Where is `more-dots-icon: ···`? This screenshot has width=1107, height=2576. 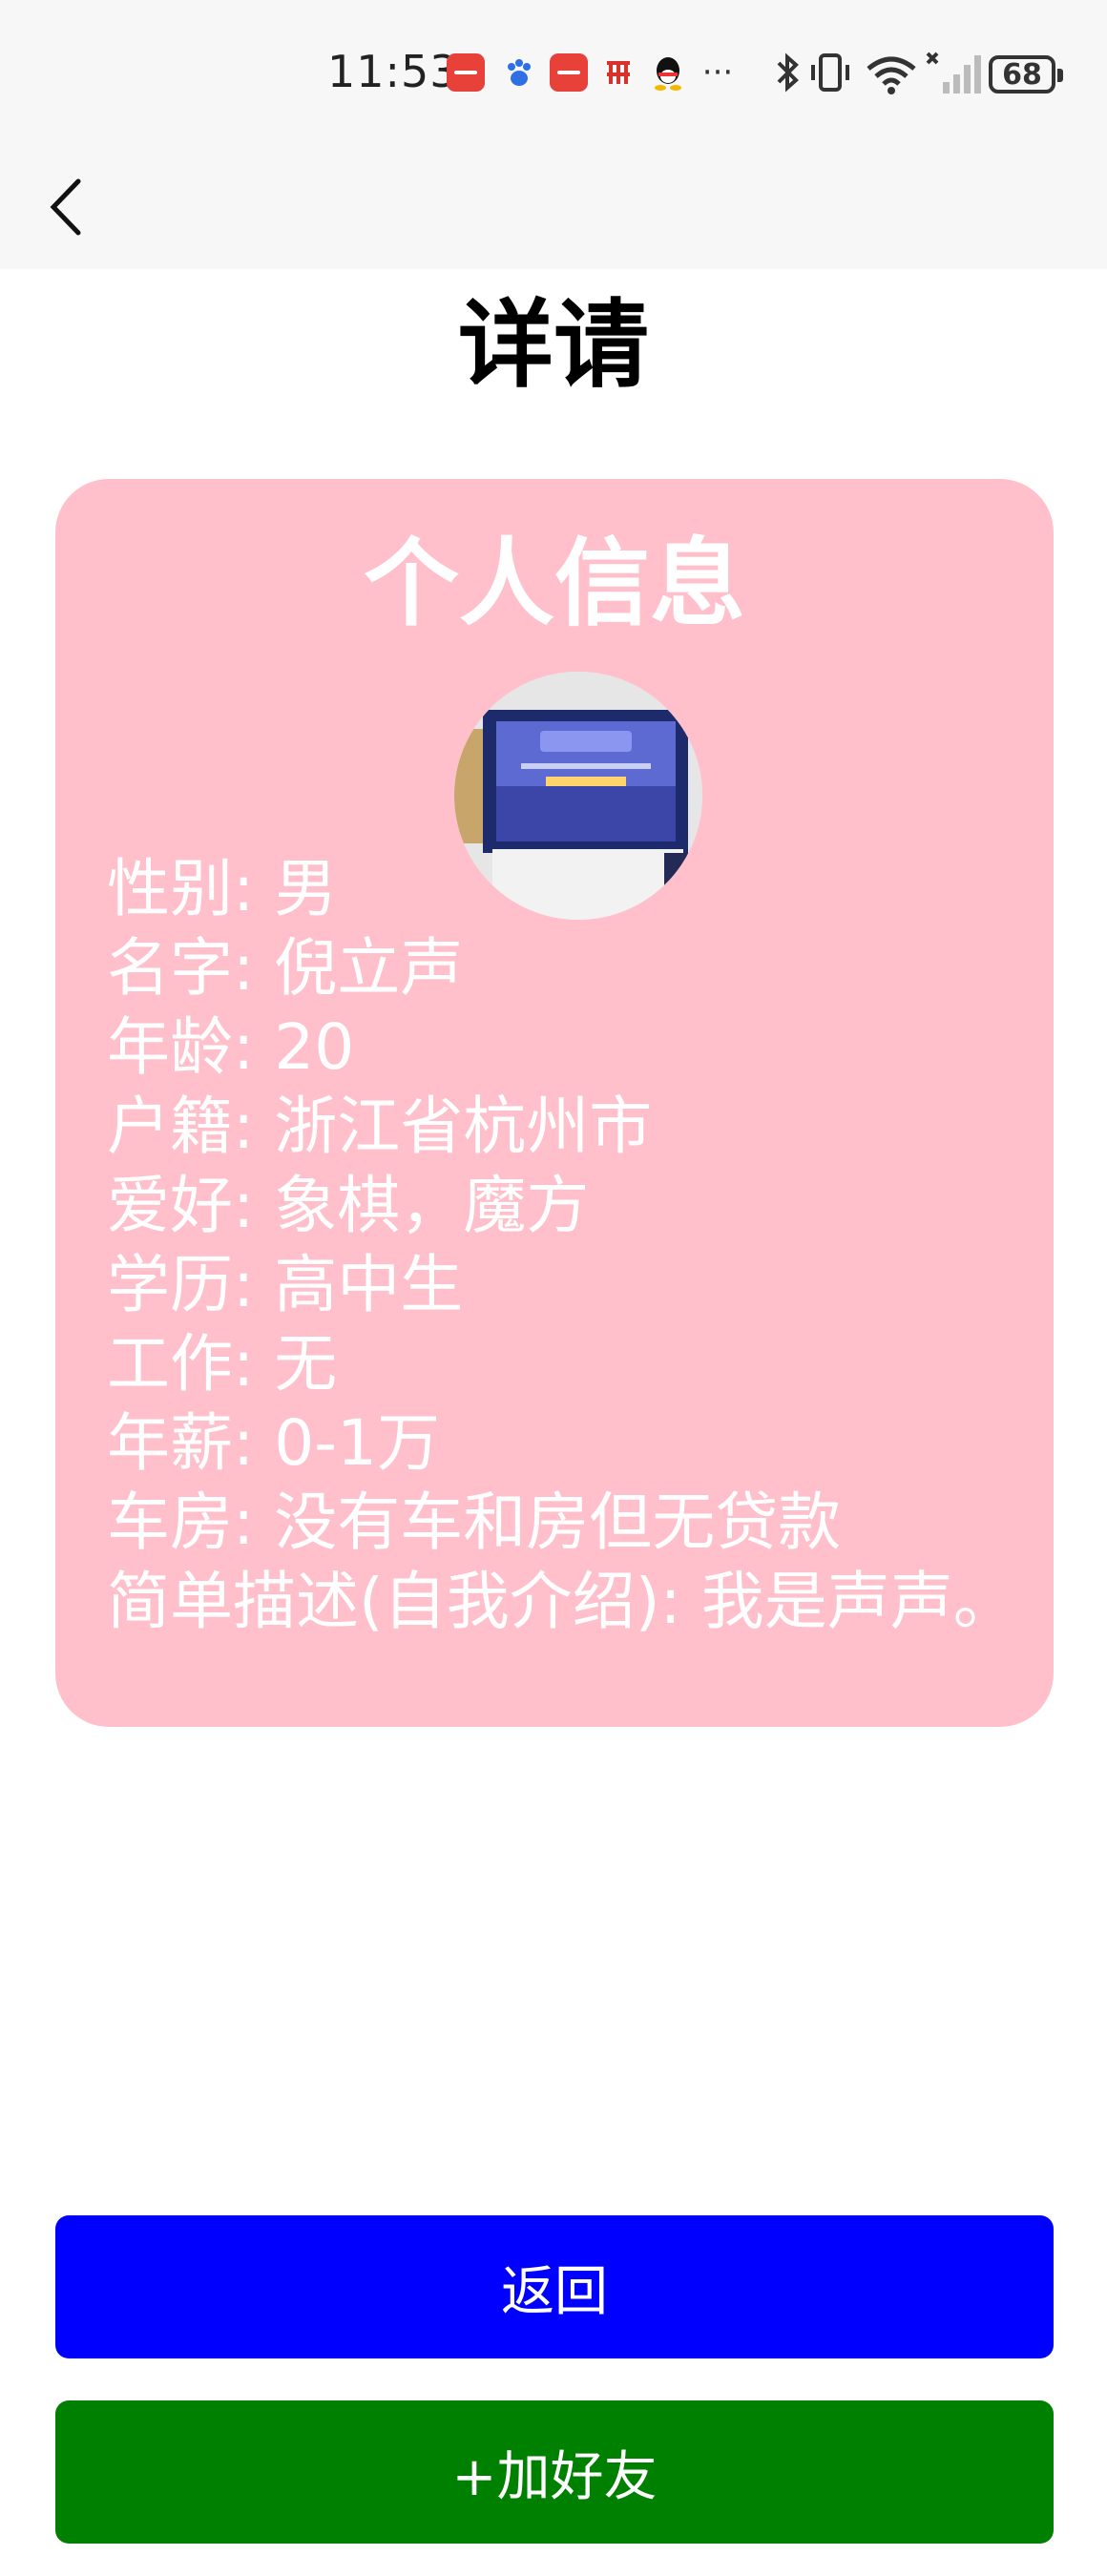 more-dots-icon: ··· is located at coordinates (717, 72).